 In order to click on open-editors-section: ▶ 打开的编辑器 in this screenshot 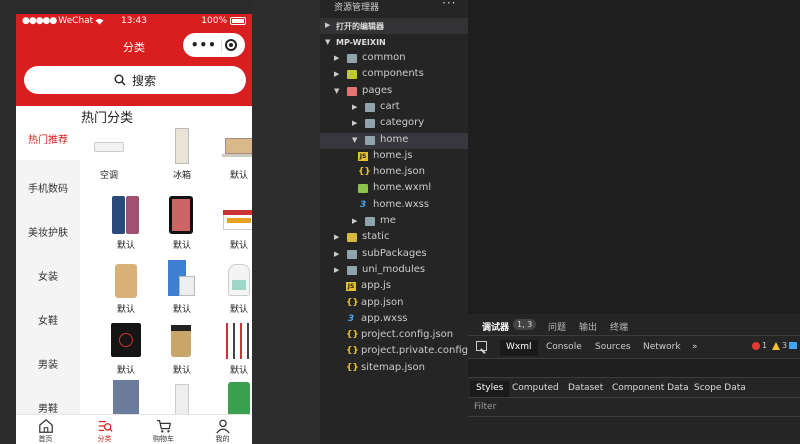, I will do `click(394, 26)`.